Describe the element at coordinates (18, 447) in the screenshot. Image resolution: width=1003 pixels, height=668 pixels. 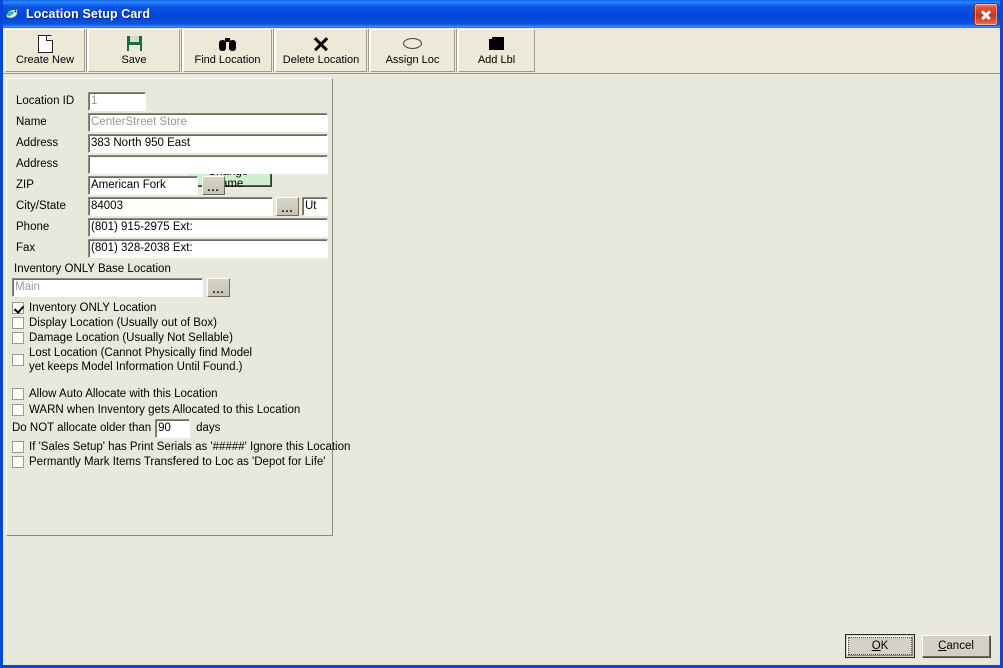
I see `checkbox-ignore-print-serials` at that location.